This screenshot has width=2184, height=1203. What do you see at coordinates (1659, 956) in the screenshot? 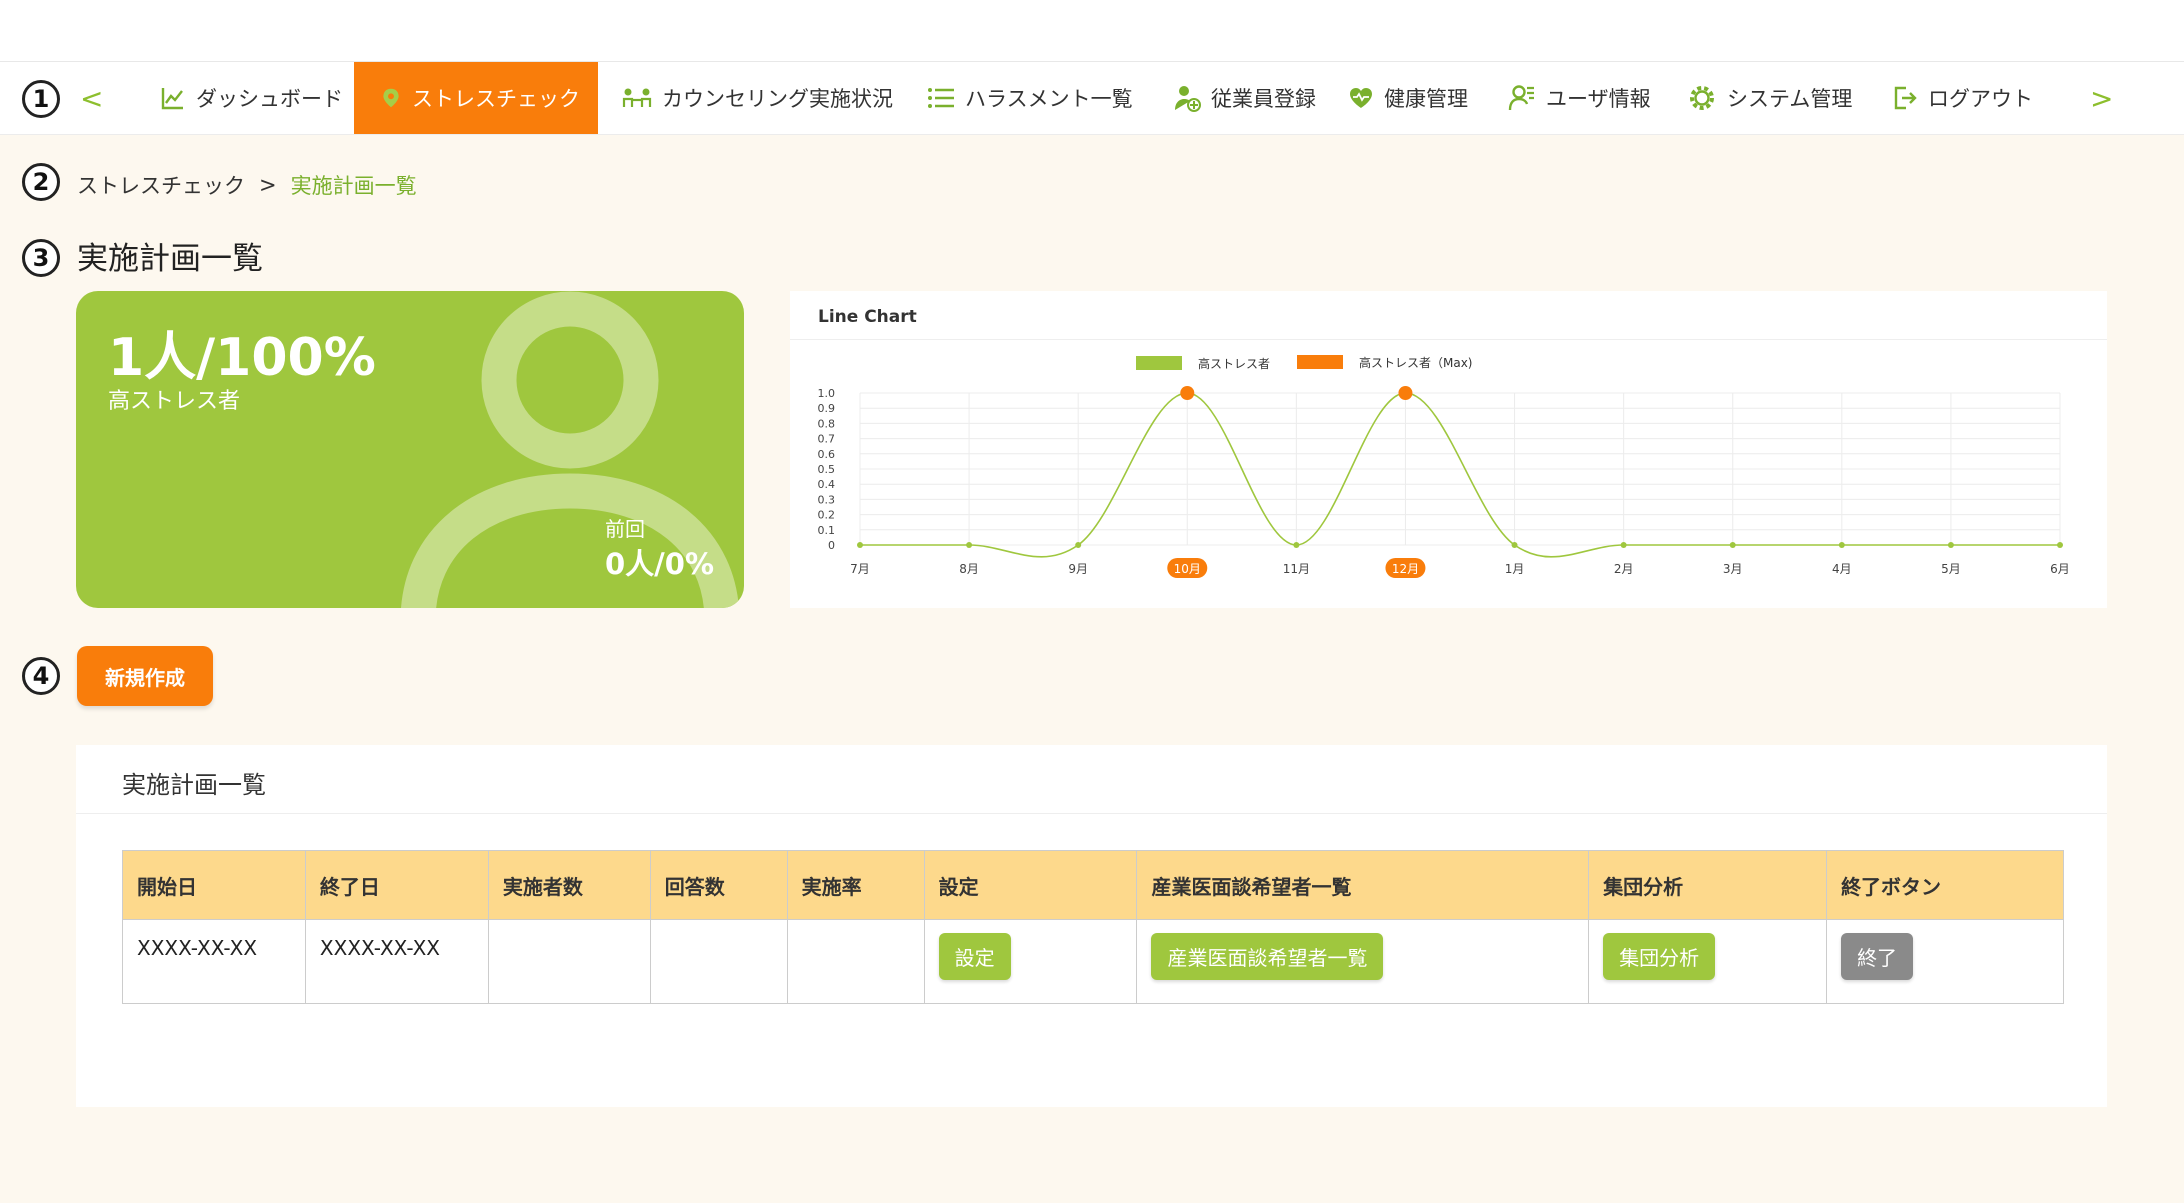
I see `group-analysis-button: 集団分析` at bounding box center [1659, 956].